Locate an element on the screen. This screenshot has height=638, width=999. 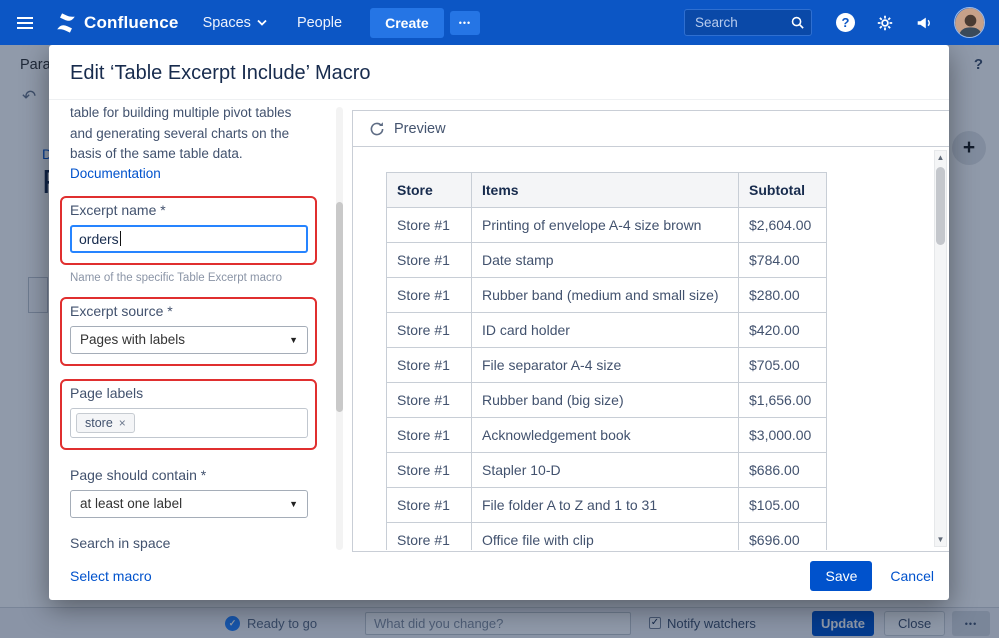
table-row: Store #1 Office file with clip $696.00 is located at coordinates (606, 536).